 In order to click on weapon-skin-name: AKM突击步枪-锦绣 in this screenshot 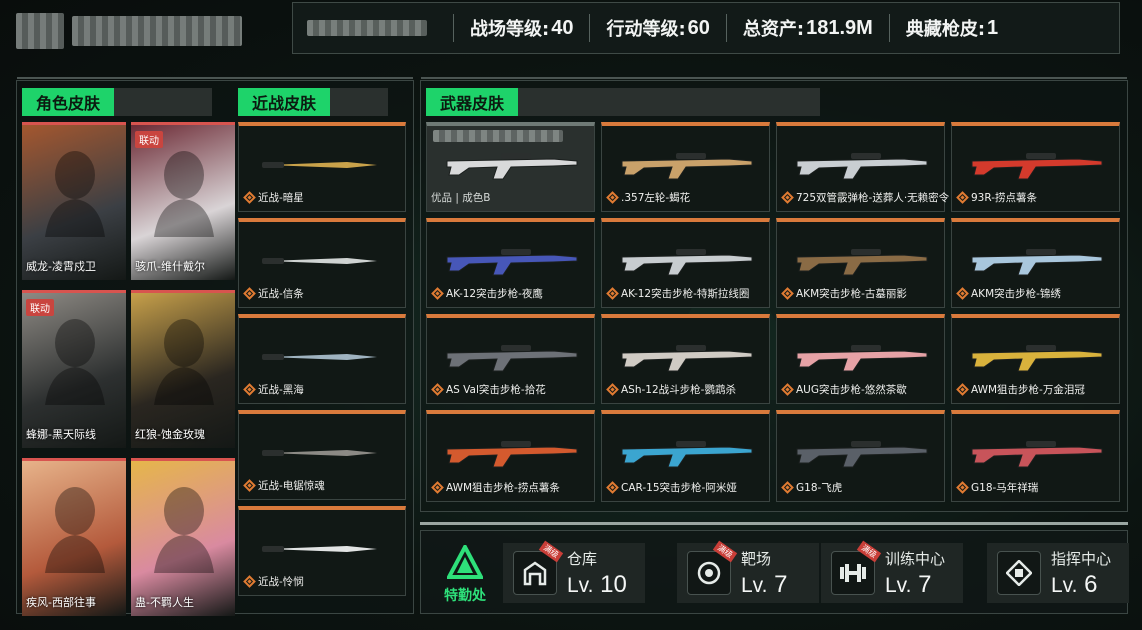, I will do `click(1016, 294)`.